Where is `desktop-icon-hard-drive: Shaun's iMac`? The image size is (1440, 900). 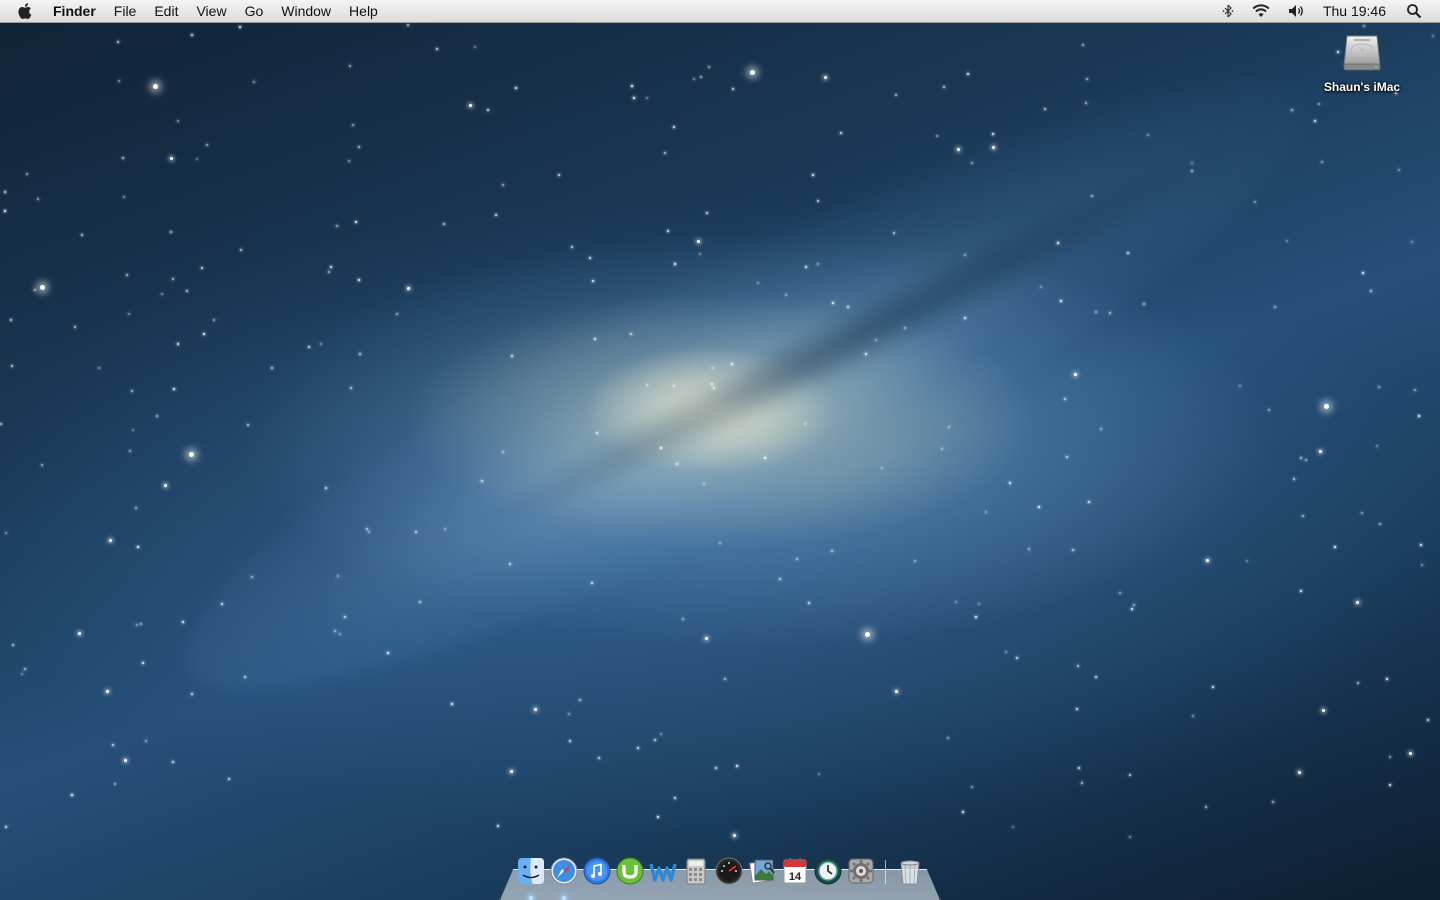
desktop-icon-hard-drive: Shaun's iMac is located at coordinates (1362, 62).